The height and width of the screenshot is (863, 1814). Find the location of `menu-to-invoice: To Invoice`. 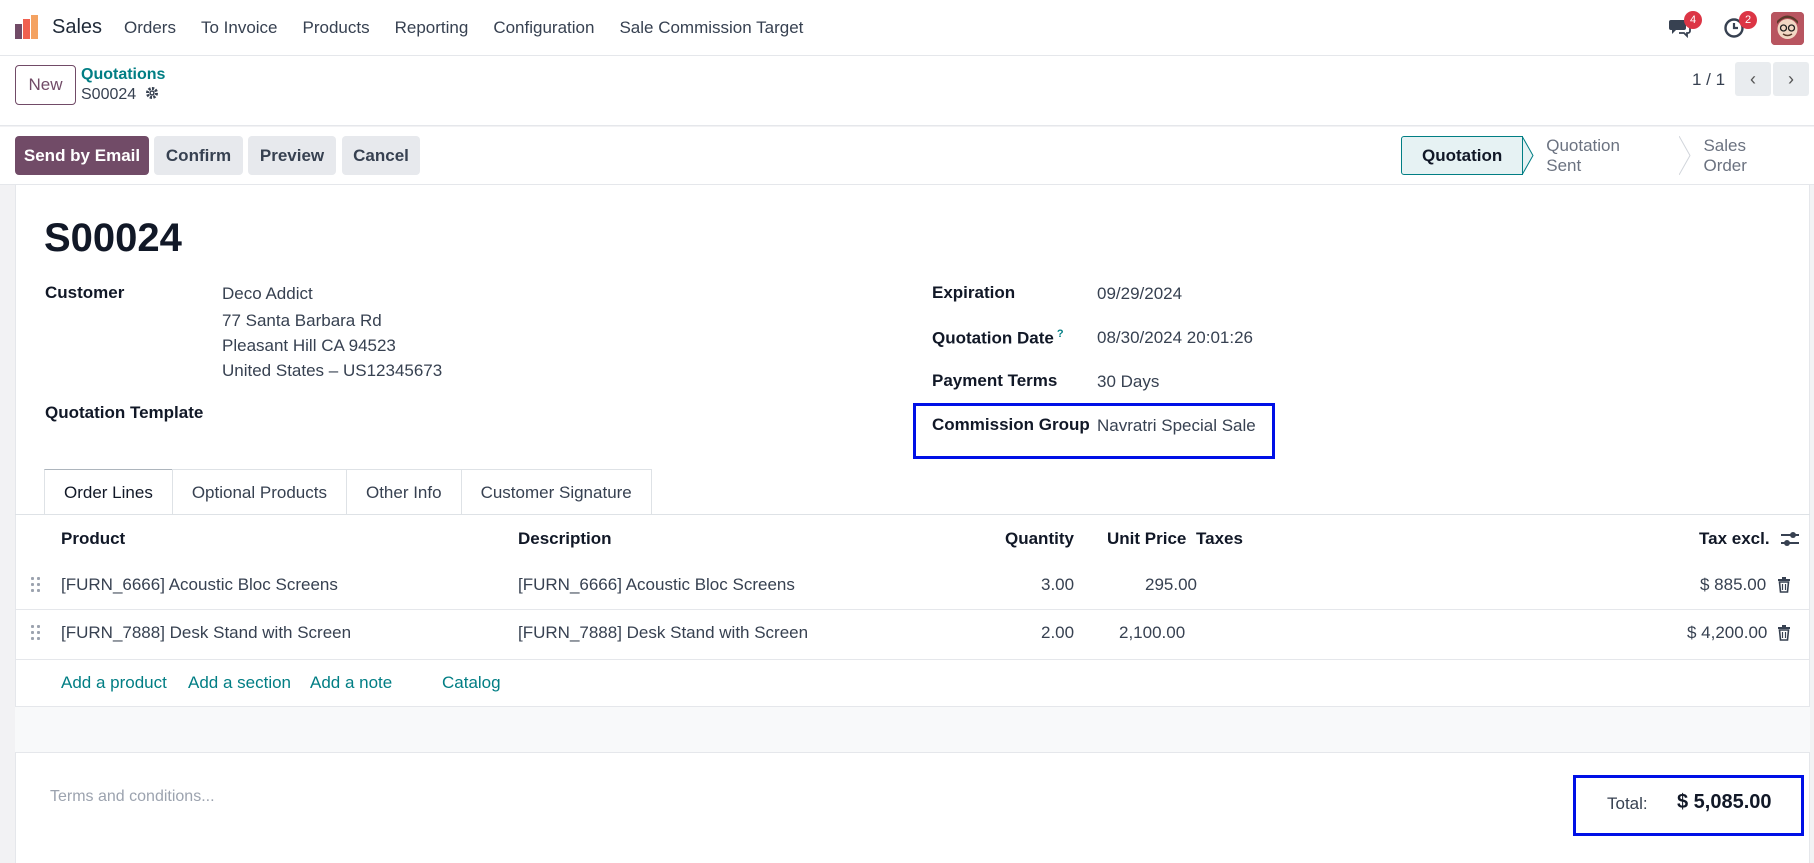

menu-to-invoice: To Invoice is located at coordinates (239, 28).